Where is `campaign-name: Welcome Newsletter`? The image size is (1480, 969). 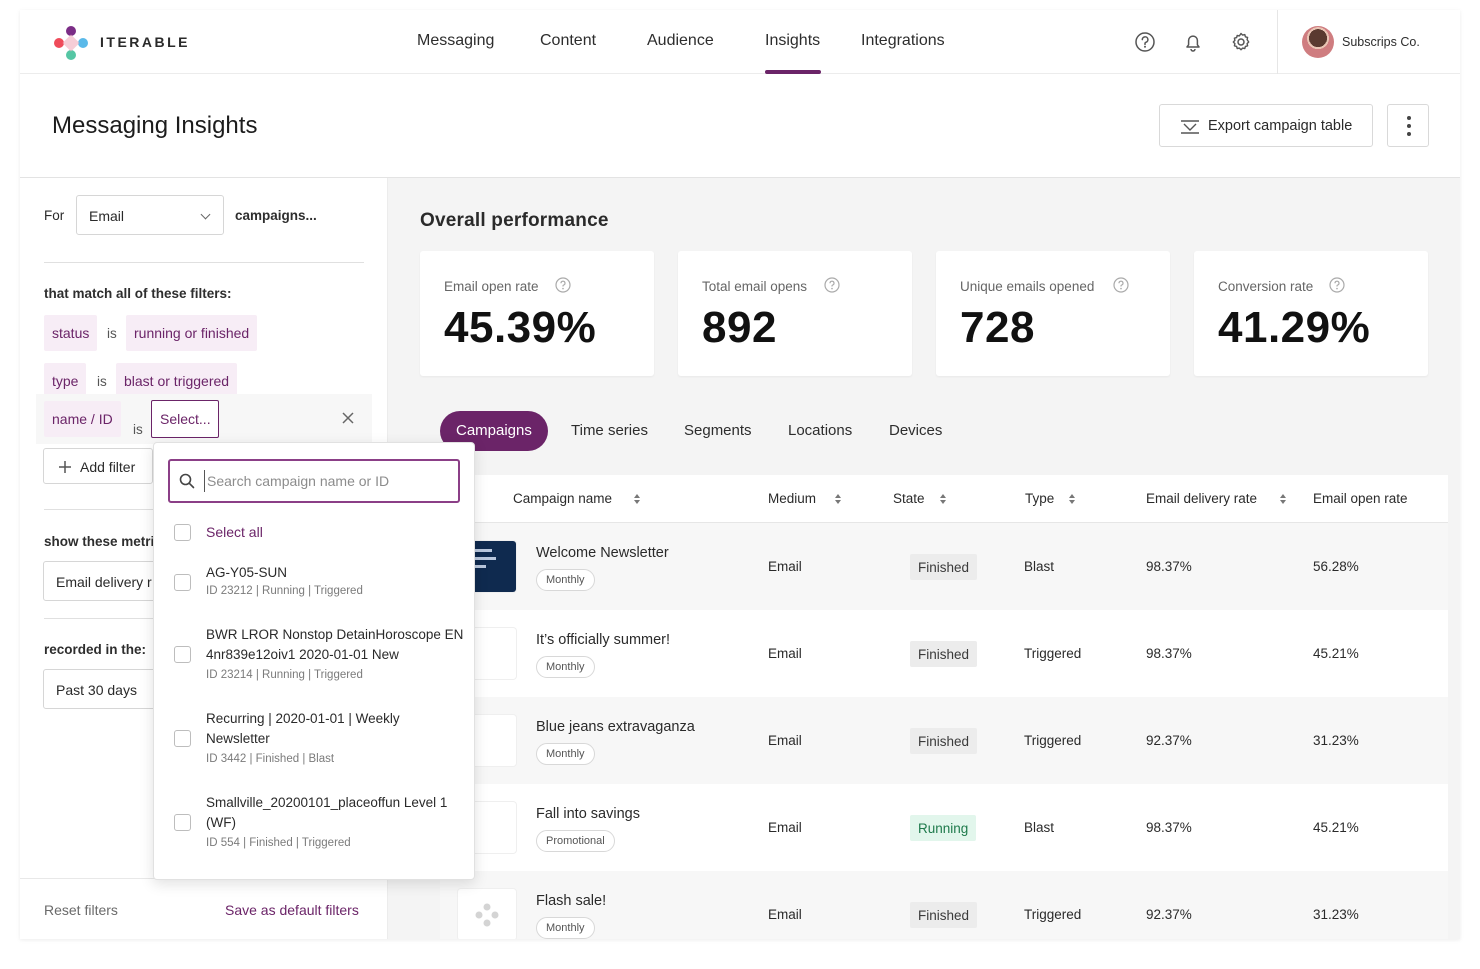
campaign-name: Welcome Newsletter is located at coordinates (602, 553).